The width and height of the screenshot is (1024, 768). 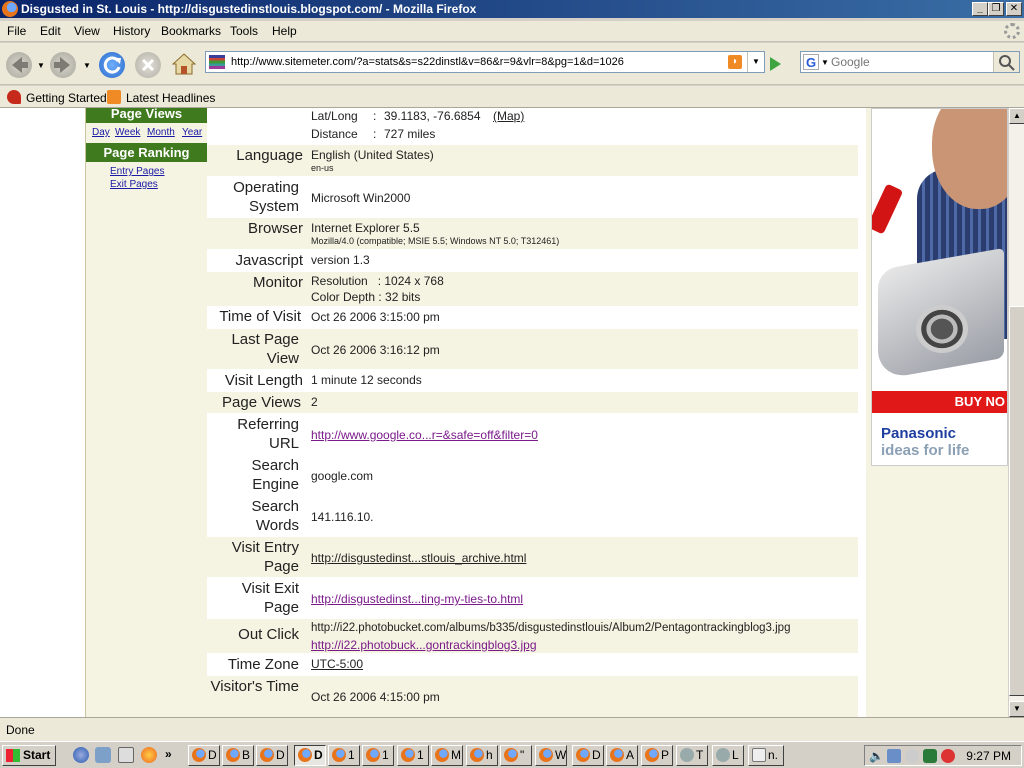 What do you see at coordinates (161, 97) in the screenshot?
I see `bookmark-latest-headlines: Latest Headlines` at bounding box center [161, 97].